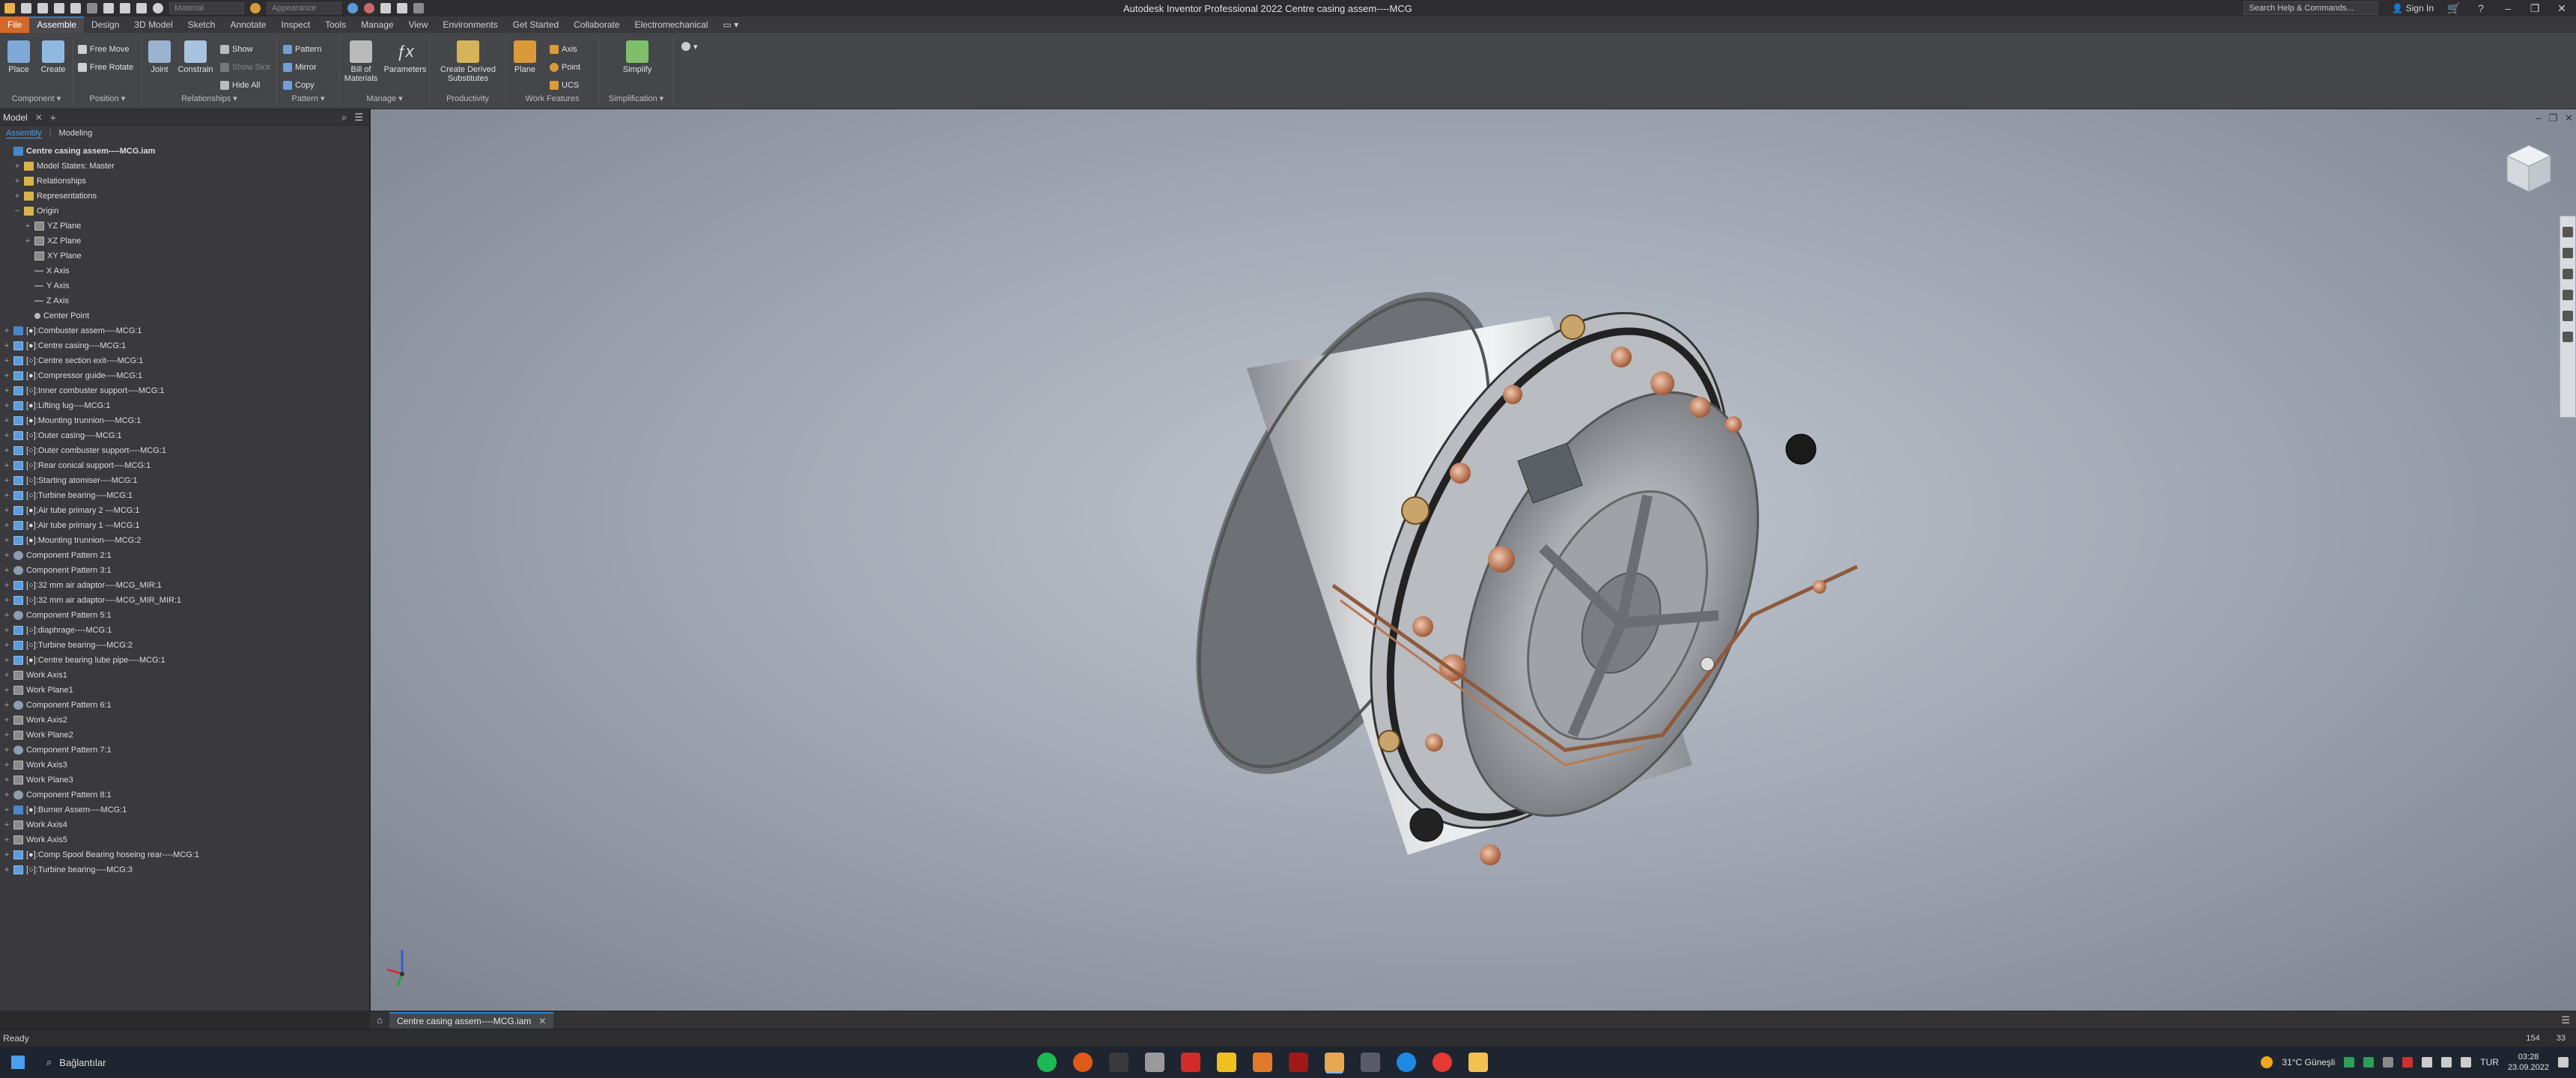 The image size is (2576, 1078). Describe the element at coordinates (2388, 1062) in the screenshot. I see `tray-chevron-icon` at that location.